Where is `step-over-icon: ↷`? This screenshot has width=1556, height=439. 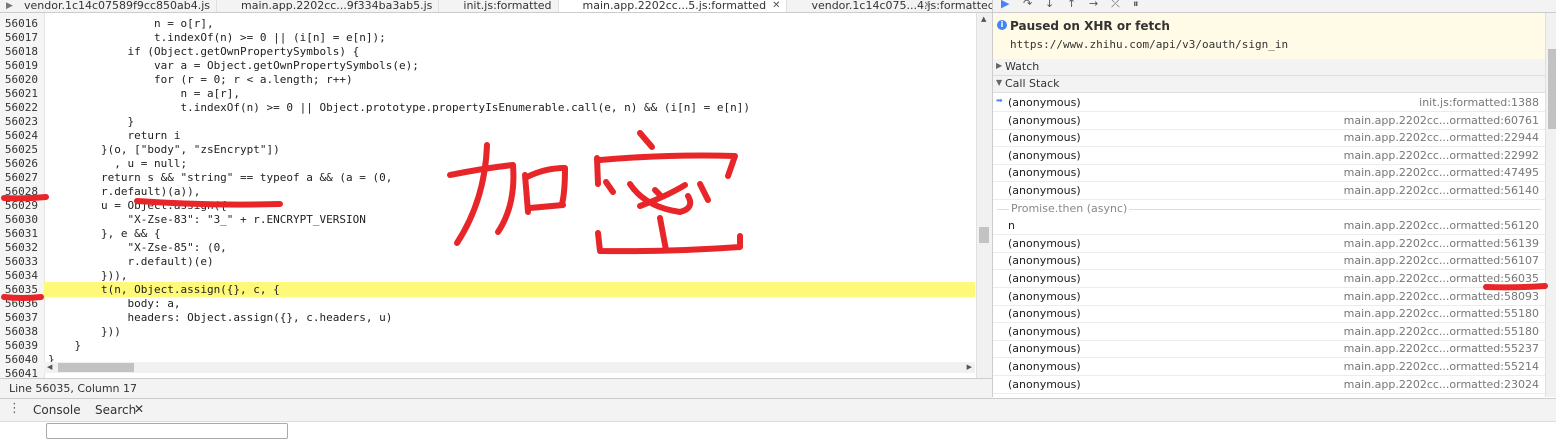 step-over-icon: ↷ is located at coordinates (1027, 5).